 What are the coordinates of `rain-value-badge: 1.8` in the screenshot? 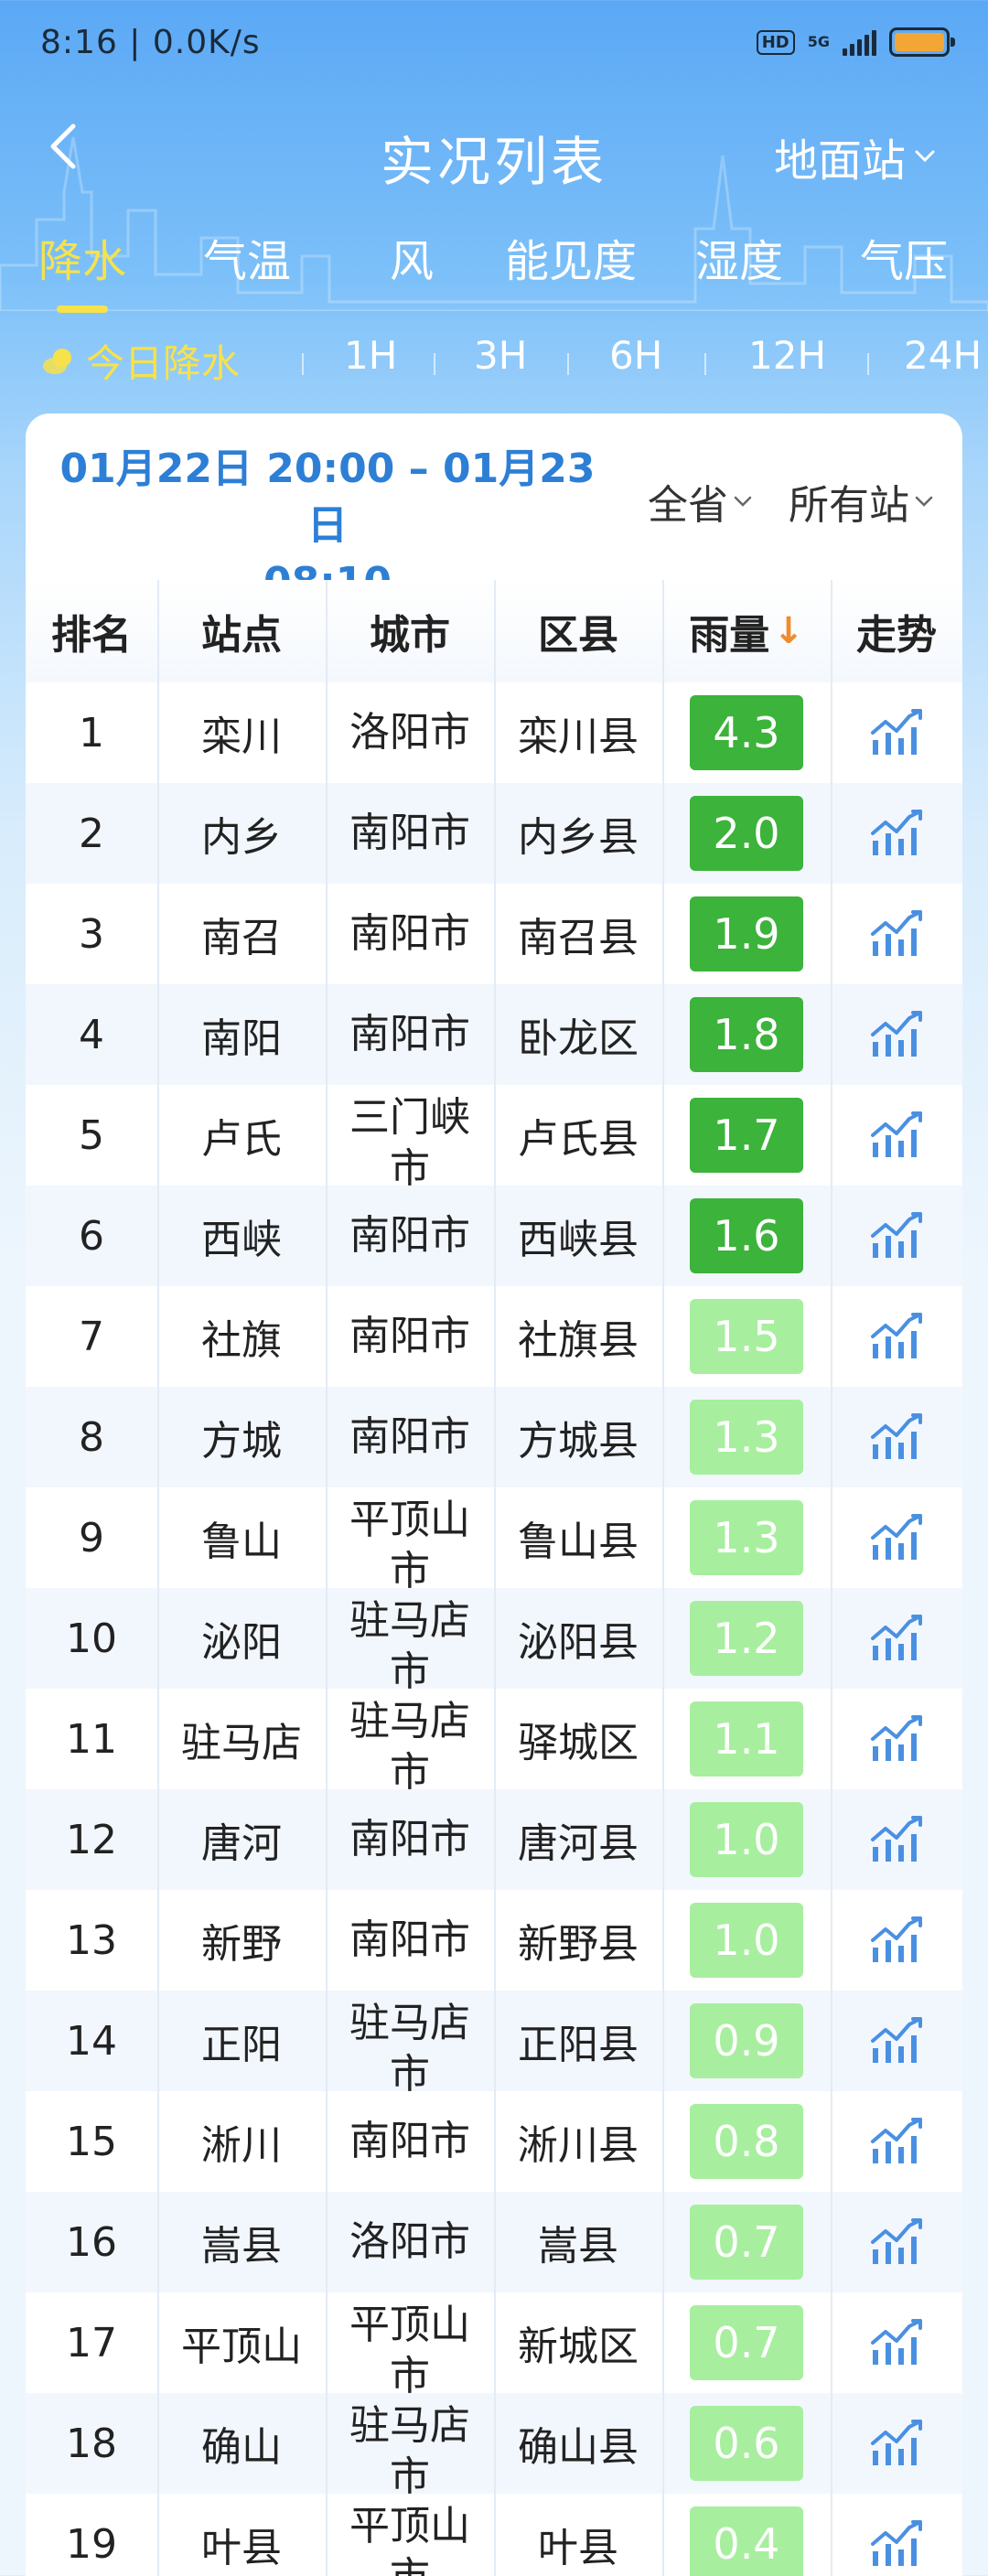 It's located at (747, 1034).